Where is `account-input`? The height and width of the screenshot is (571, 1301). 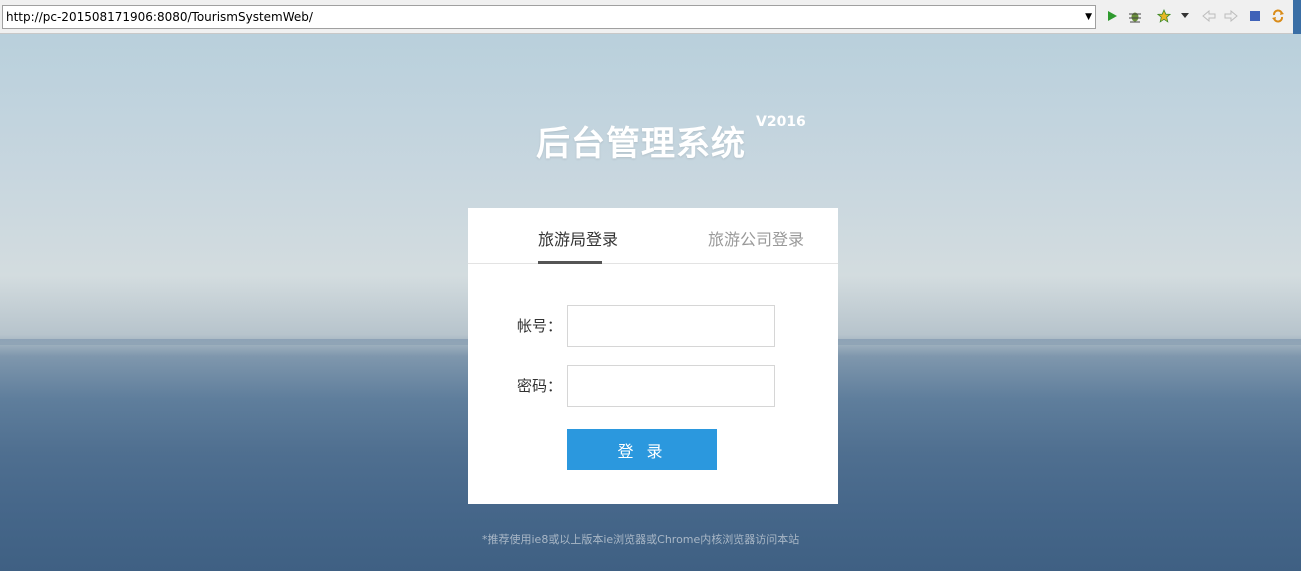 account-input is located at coordinates (671, 326).